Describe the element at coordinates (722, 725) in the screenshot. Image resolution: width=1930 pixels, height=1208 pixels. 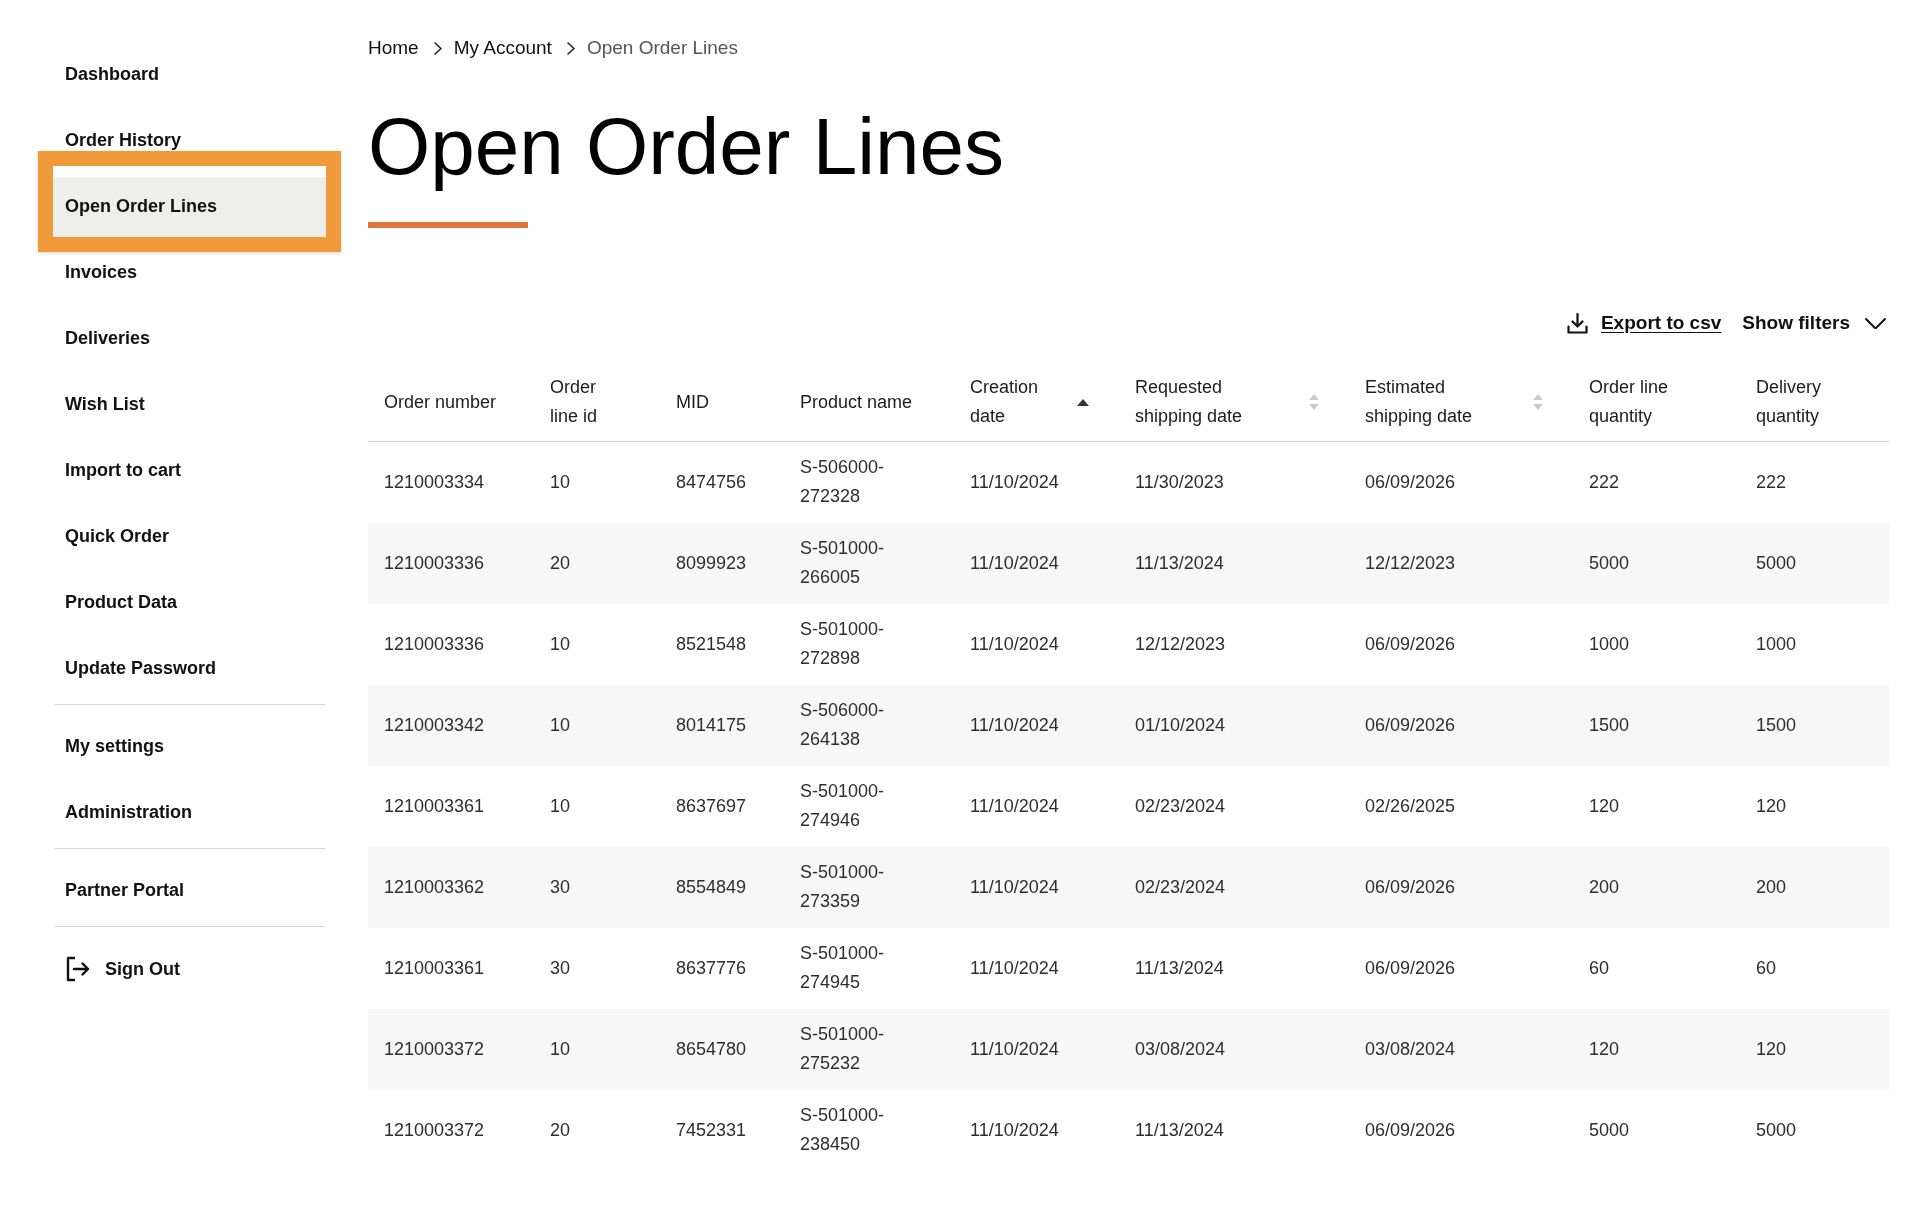
I see `table-cell: 8014175` at that location.